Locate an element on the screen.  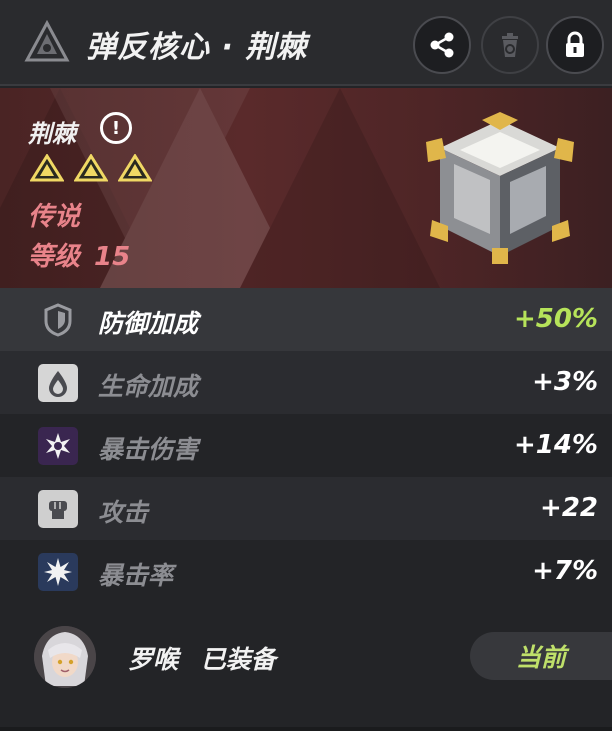
divider is located at coordinates (306, 729).